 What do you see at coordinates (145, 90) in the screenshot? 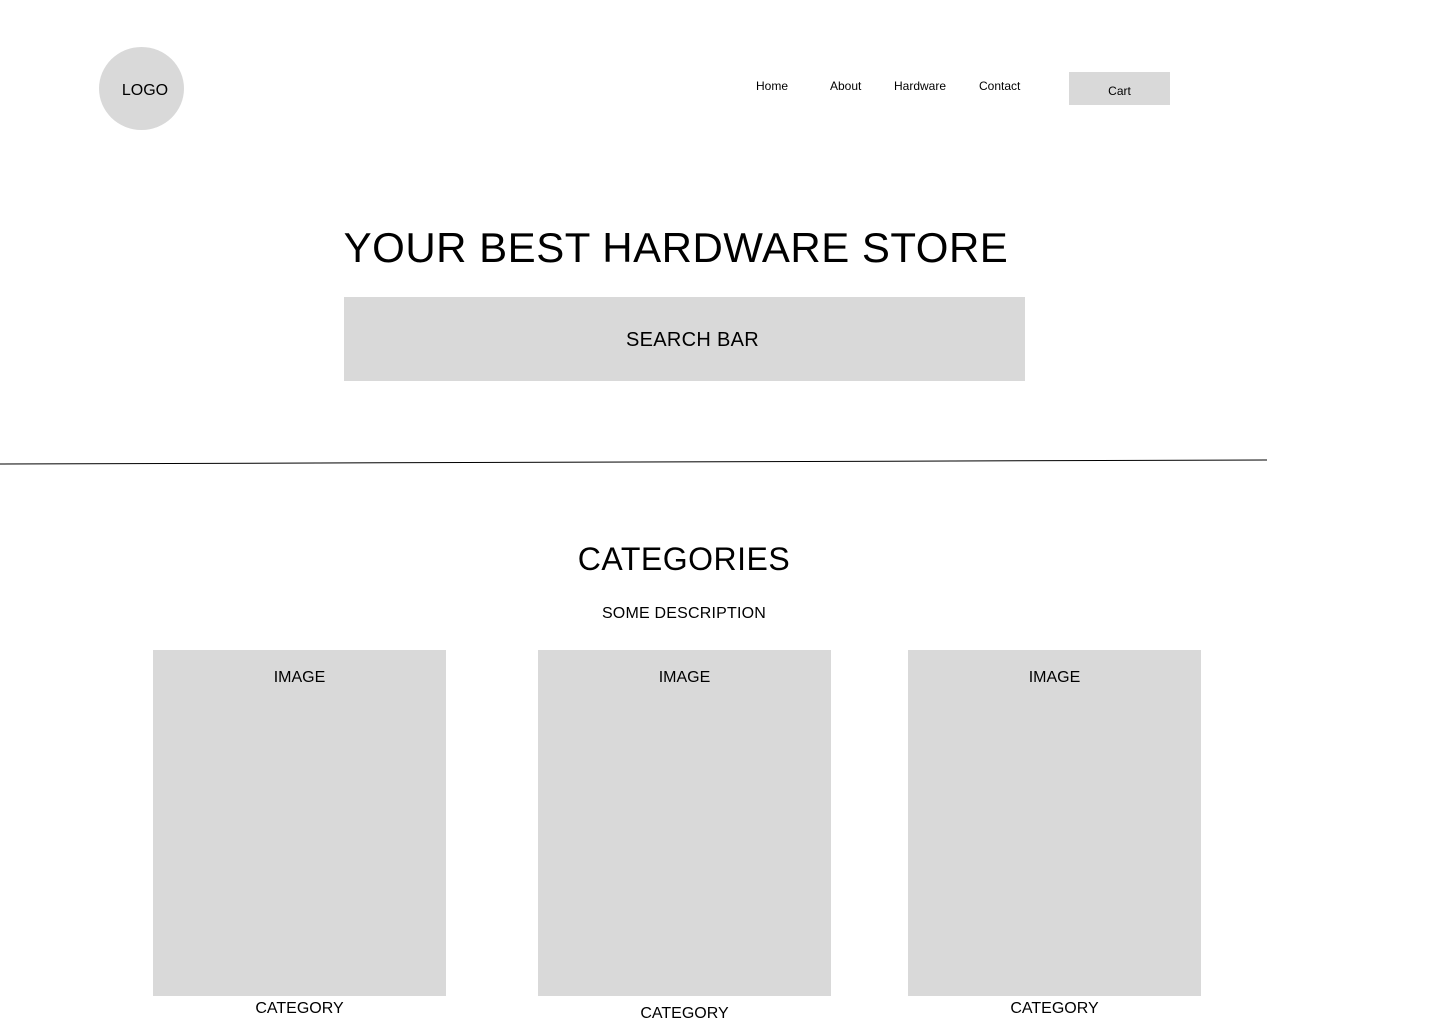
I see `logo-text: LOGO` at bounding box center [145, 90].